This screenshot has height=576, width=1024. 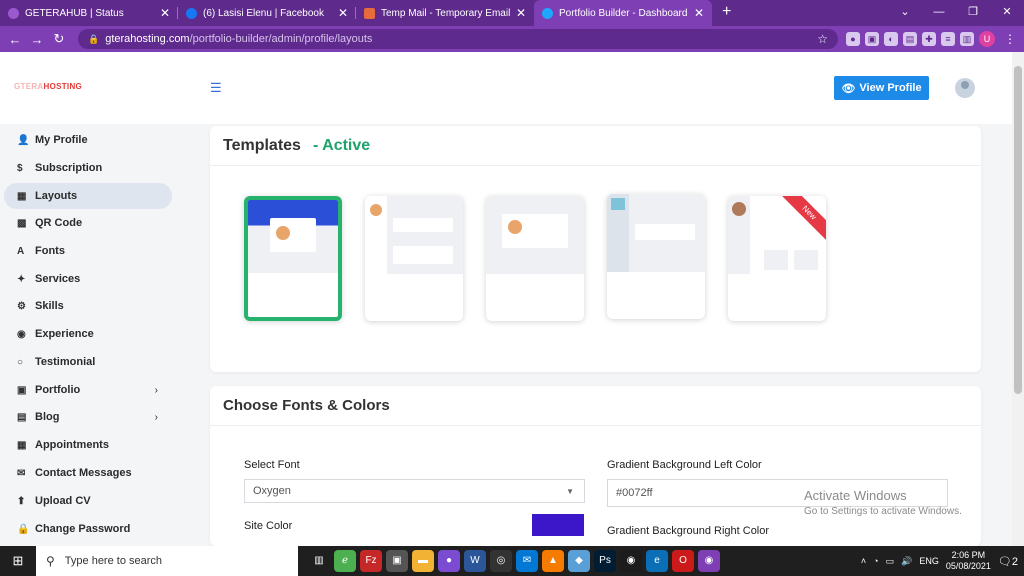 I want to click on sidebar-item-label: Subscription, so click(x=69, y=168).